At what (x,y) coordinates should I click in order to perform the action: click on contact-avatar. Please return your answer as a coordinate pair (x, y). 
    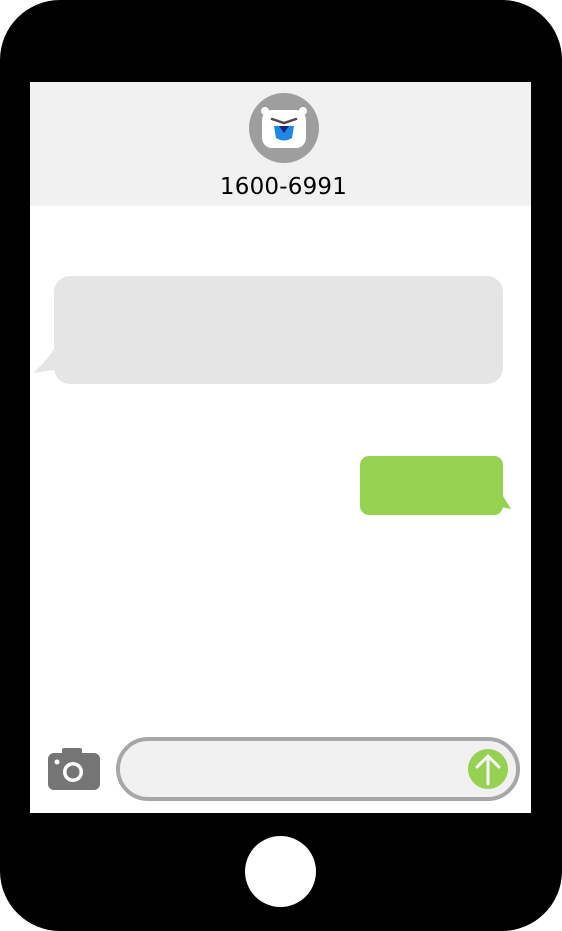
    Looking at the image, I should click on (284, 128).